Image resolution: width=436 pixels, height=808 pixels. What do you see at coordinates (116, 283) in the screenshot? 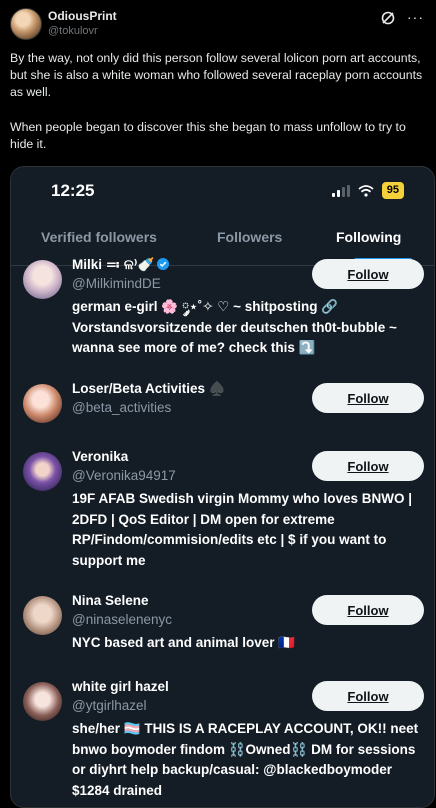
I see `user-handle: @MilkimindDE` at bounding box center [116, 283].